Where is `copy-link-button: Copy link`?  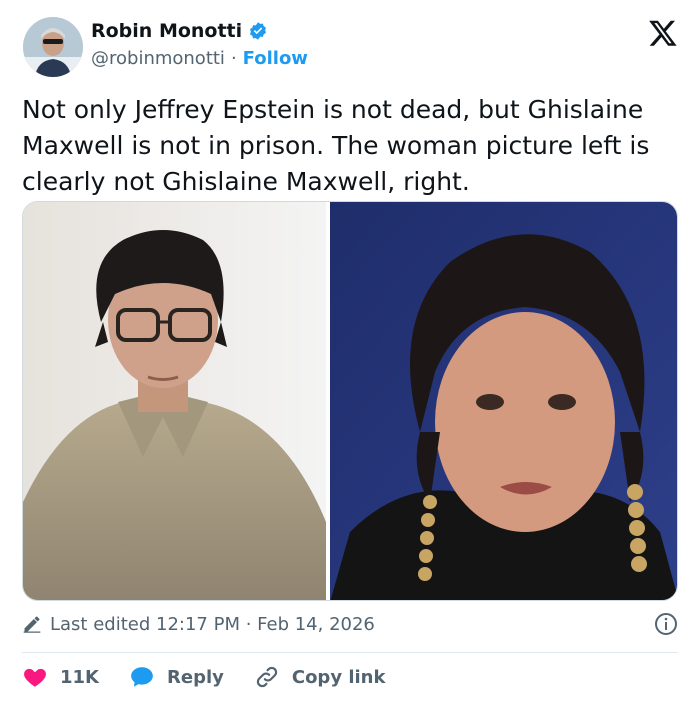
copy-link-button: Copy link is located at coordinates (320, 677).